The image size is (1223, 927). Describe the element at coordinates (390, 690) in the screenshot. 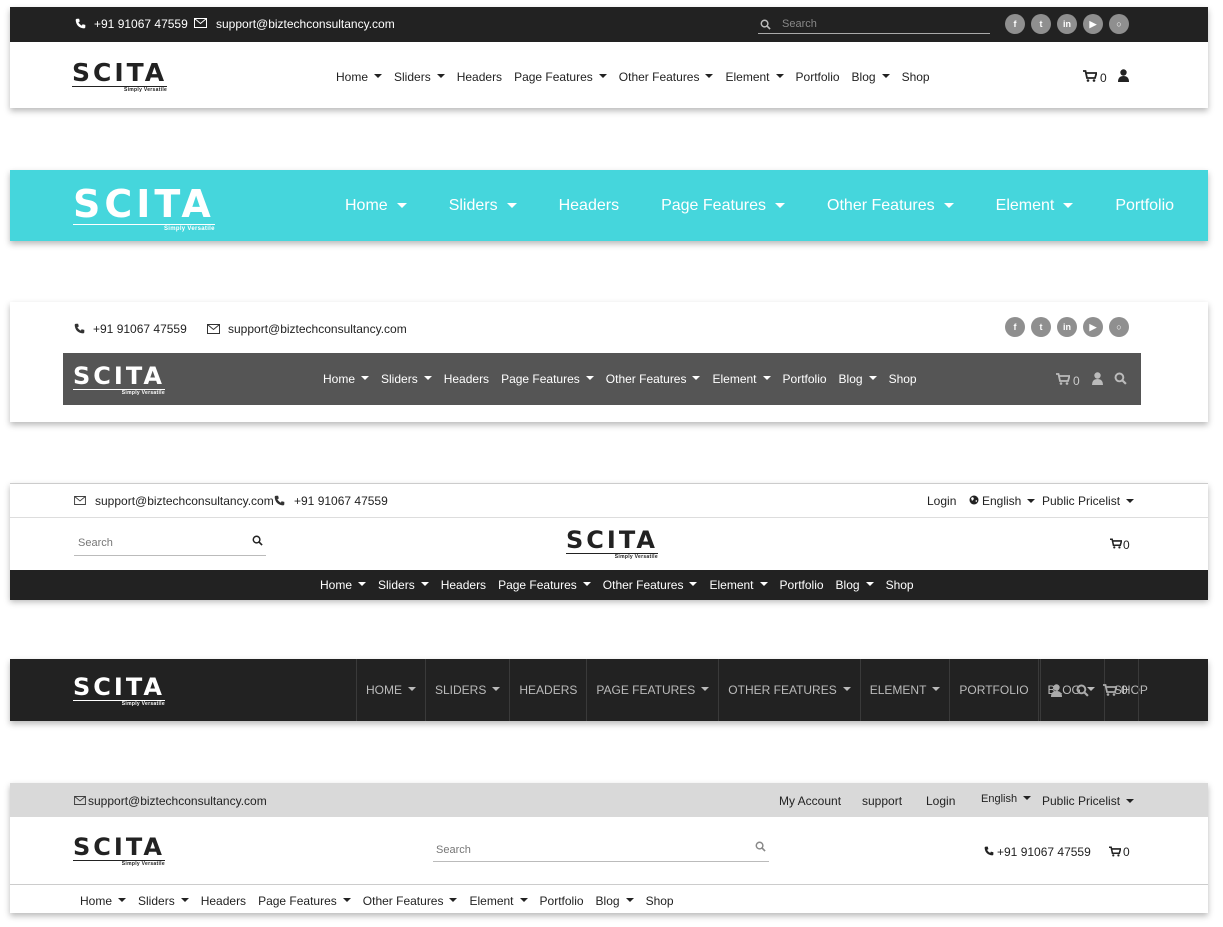

I see `nav-item-home: HOME` at that location.